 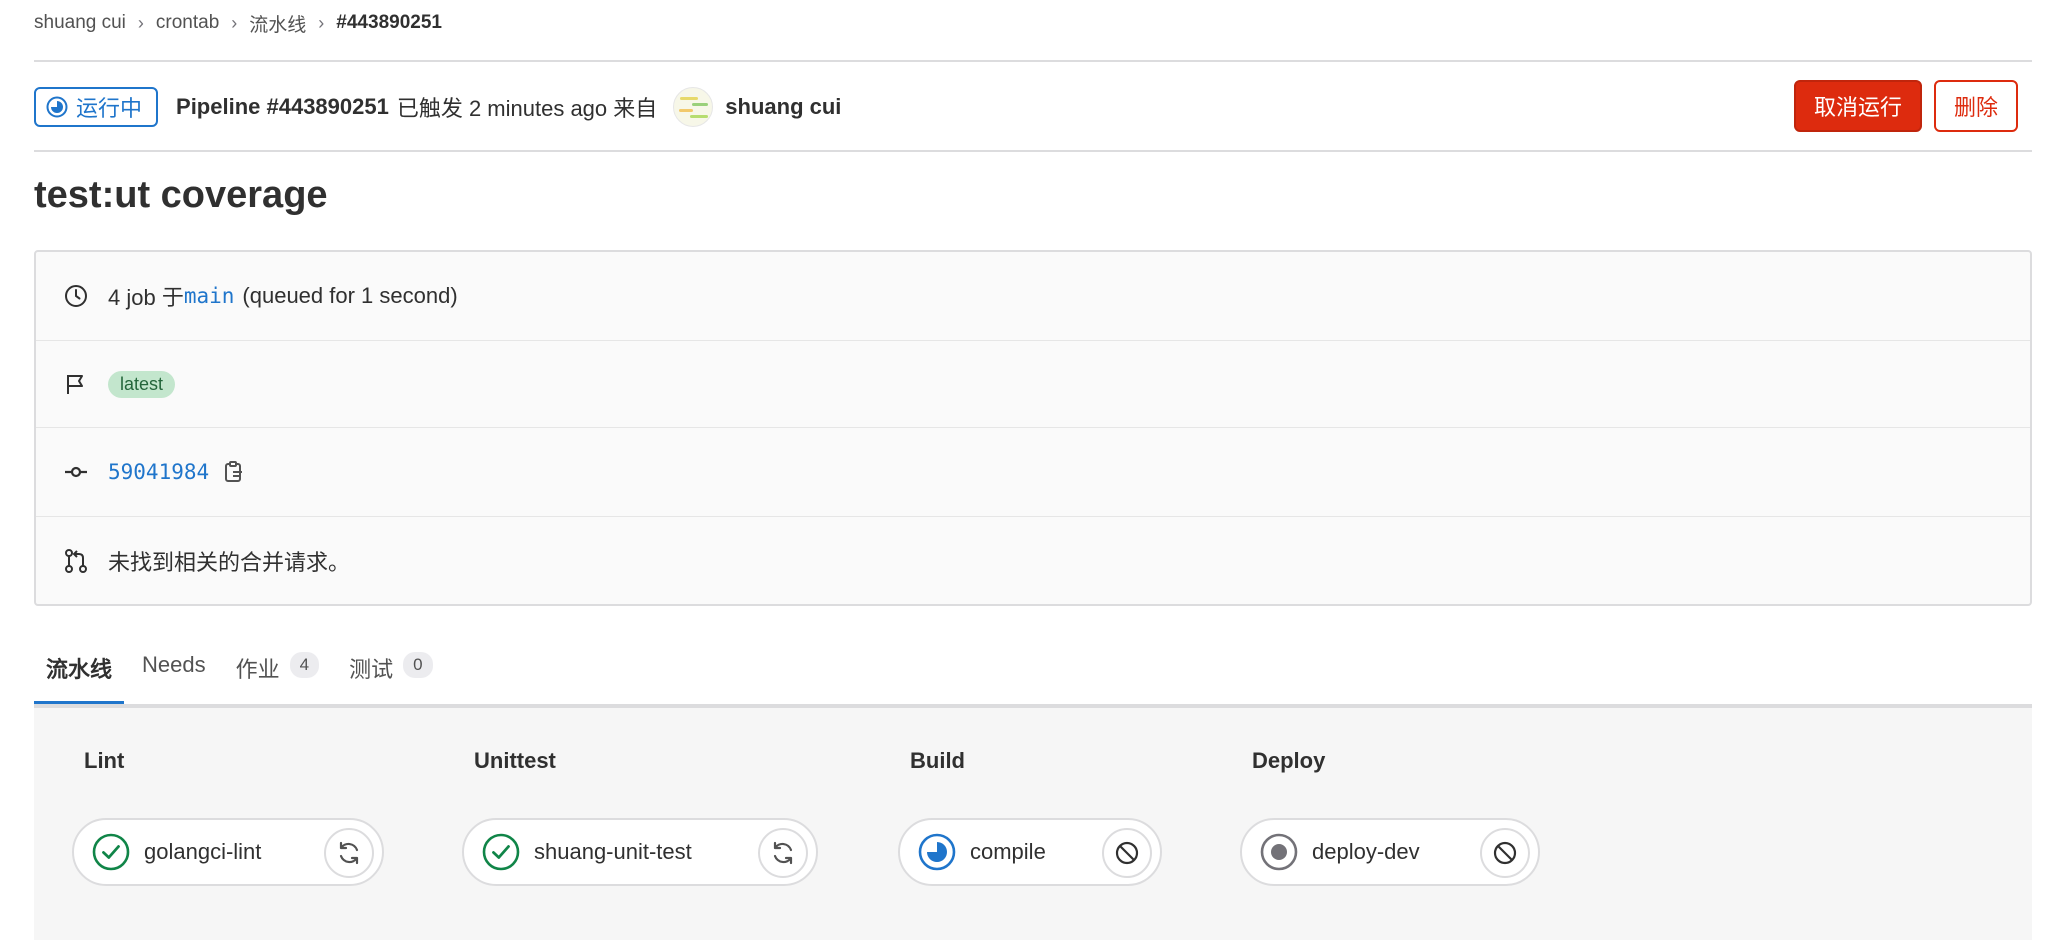 What do you see at coordinates (1033, 384) in the screenshot?
I see `badges-row: latest` at bounding box center [1033, 384].